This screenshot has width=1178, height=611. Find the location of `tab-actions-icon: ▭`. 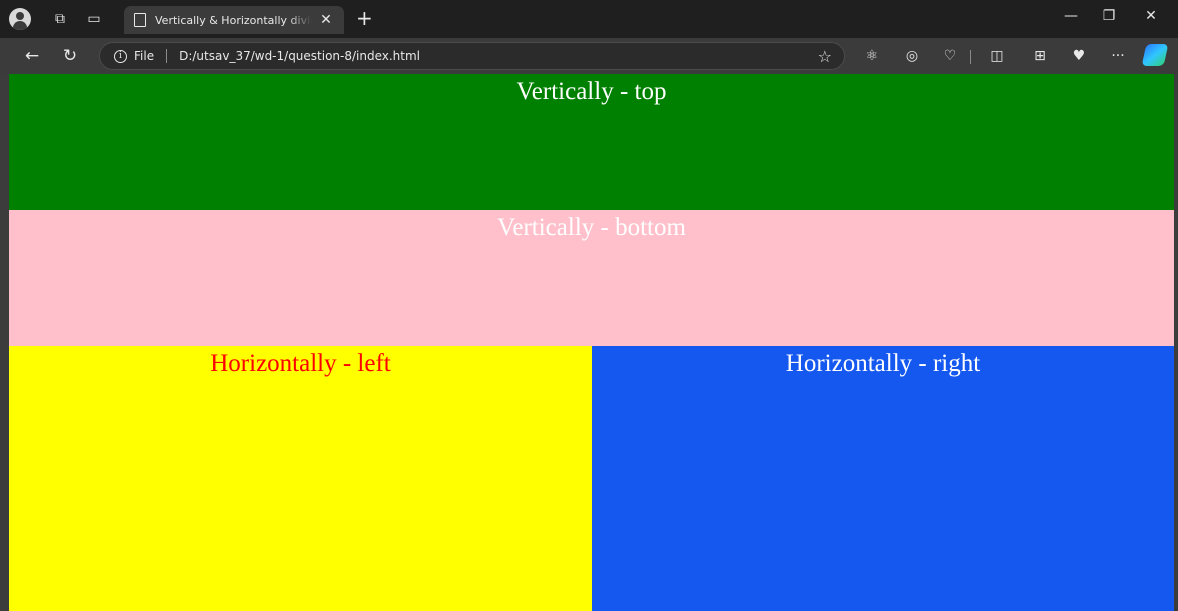

tab-actions-icon: ▭ is located at coordinates (94, 19).